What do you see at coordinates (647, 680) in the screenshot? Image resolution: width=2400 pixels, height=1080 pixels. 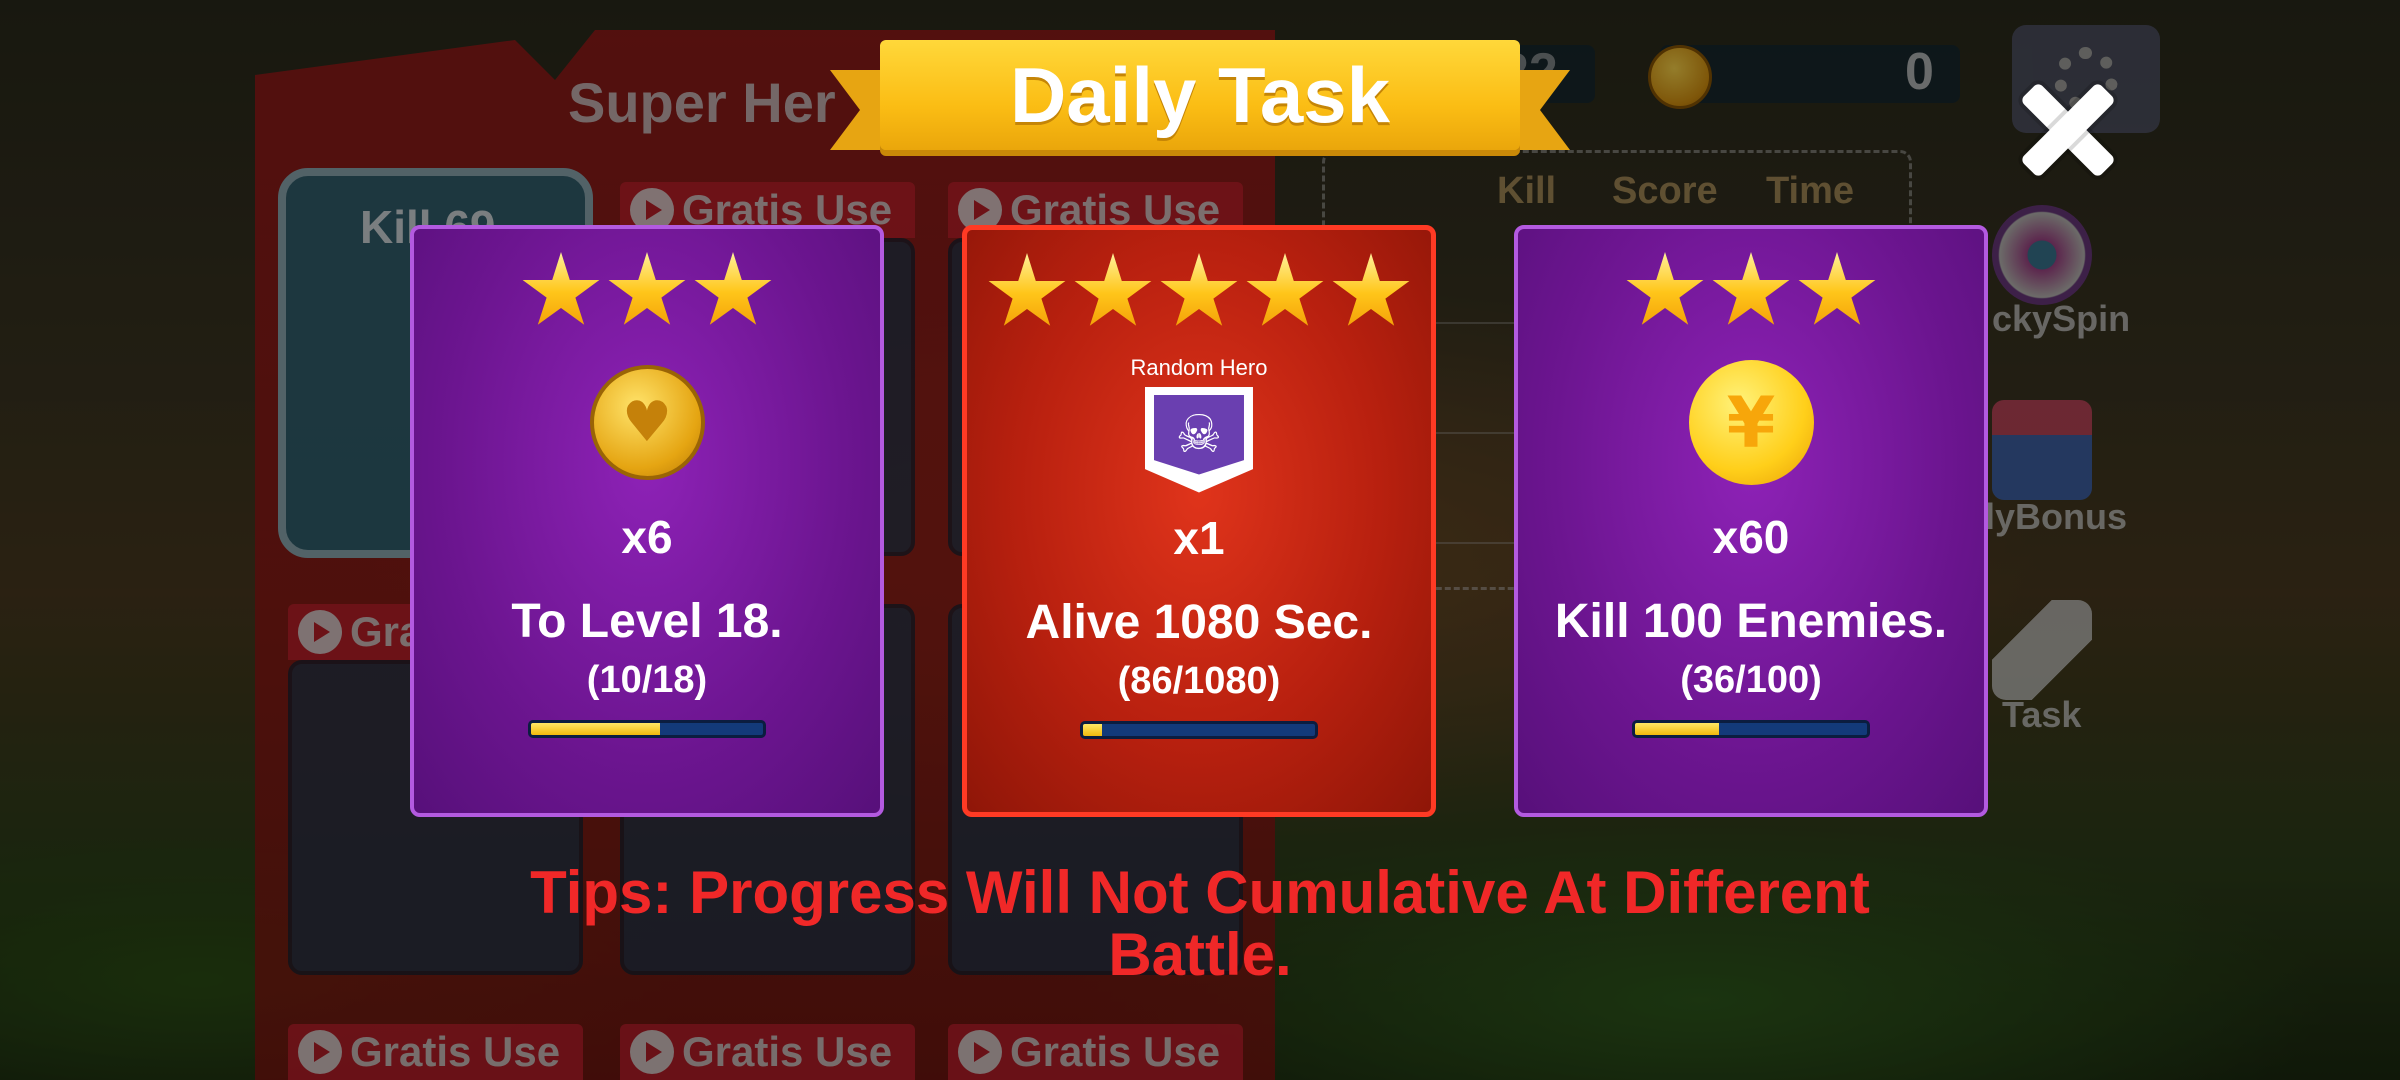 I see `task-progress-text: (10/18)` at bounding box center [647, 680].